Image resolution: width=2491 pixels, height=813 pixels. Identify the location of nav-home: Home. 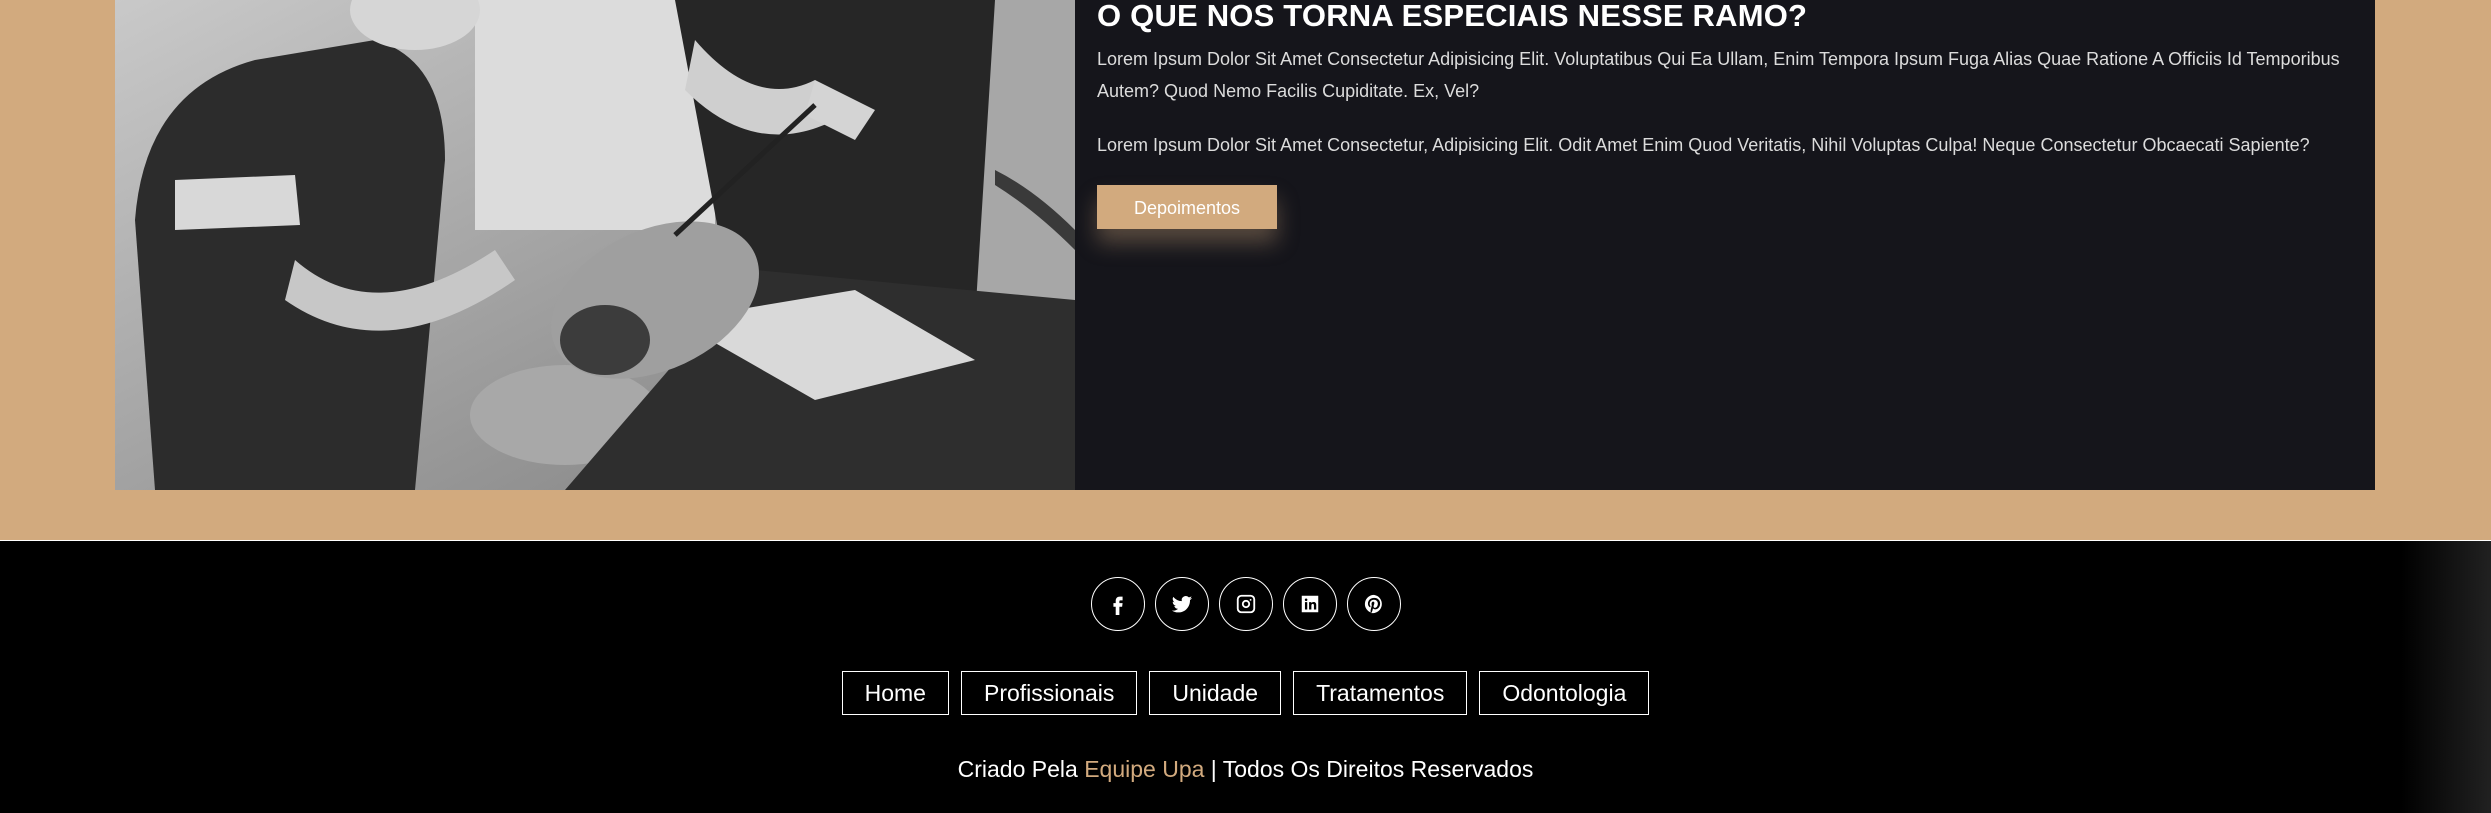
(895, 693).